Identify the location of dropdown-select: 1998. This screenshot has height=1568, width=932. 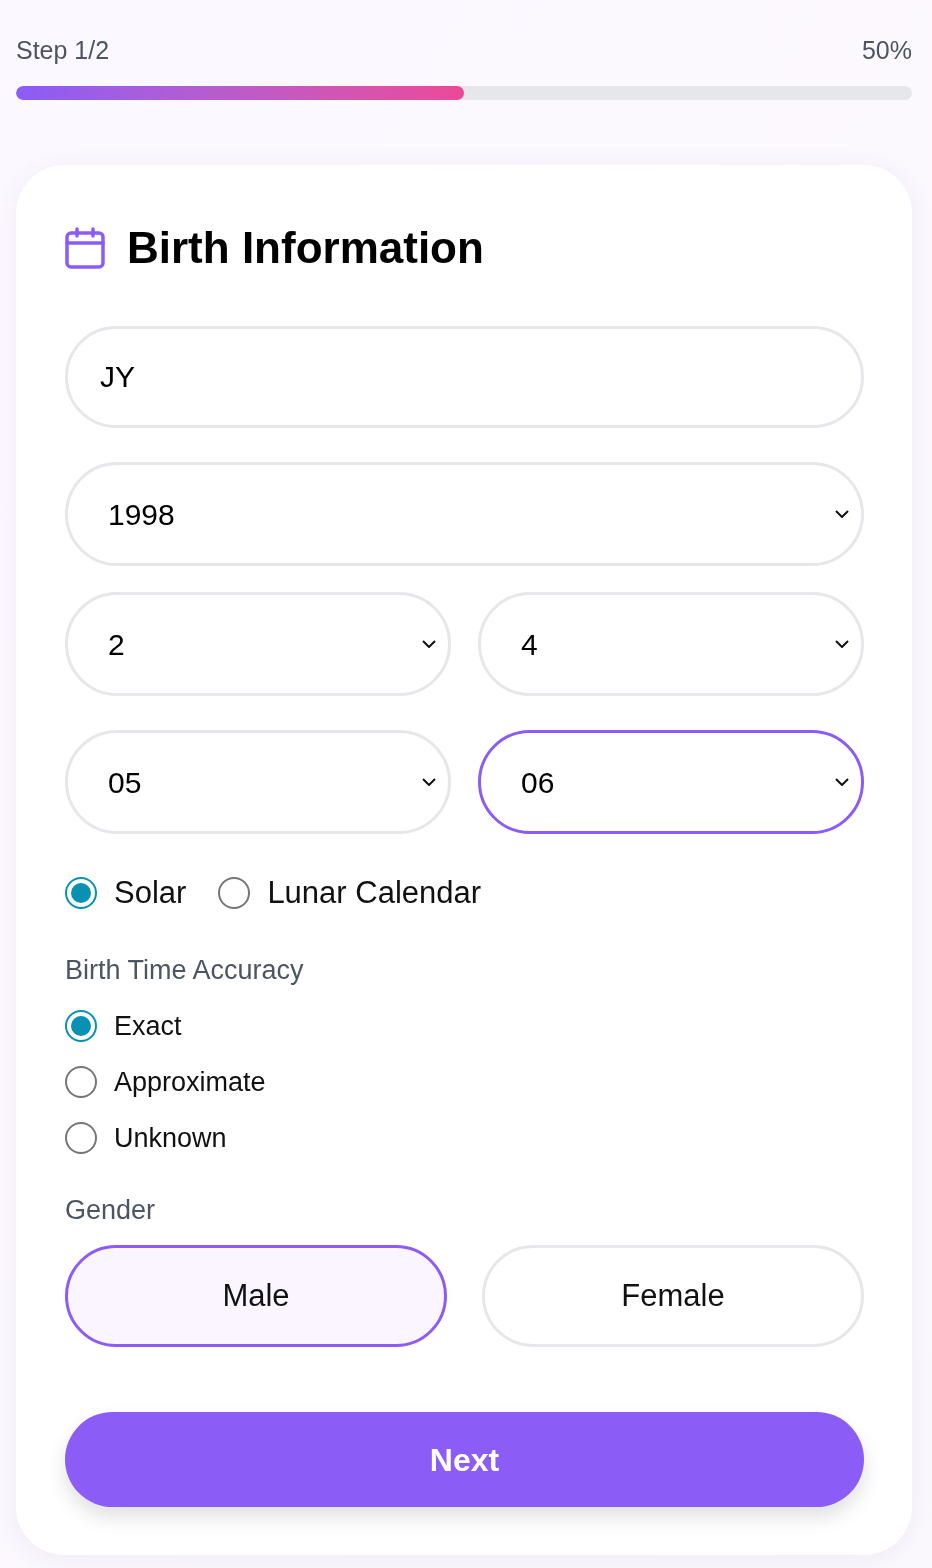
(464, 514).